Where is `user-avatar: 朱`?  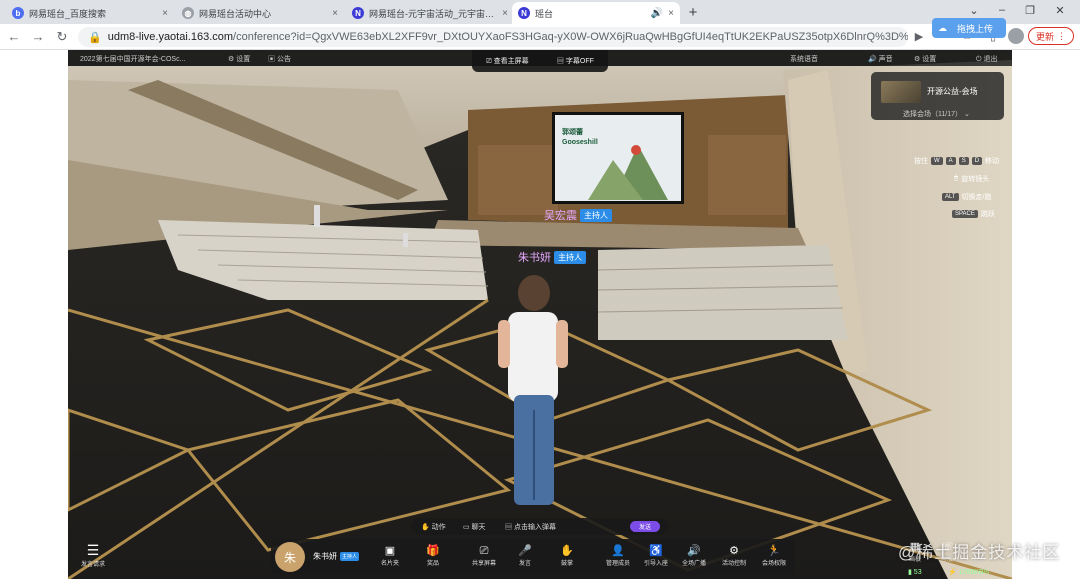
user-avatar: 朱 is located at coordinates (290, 557).